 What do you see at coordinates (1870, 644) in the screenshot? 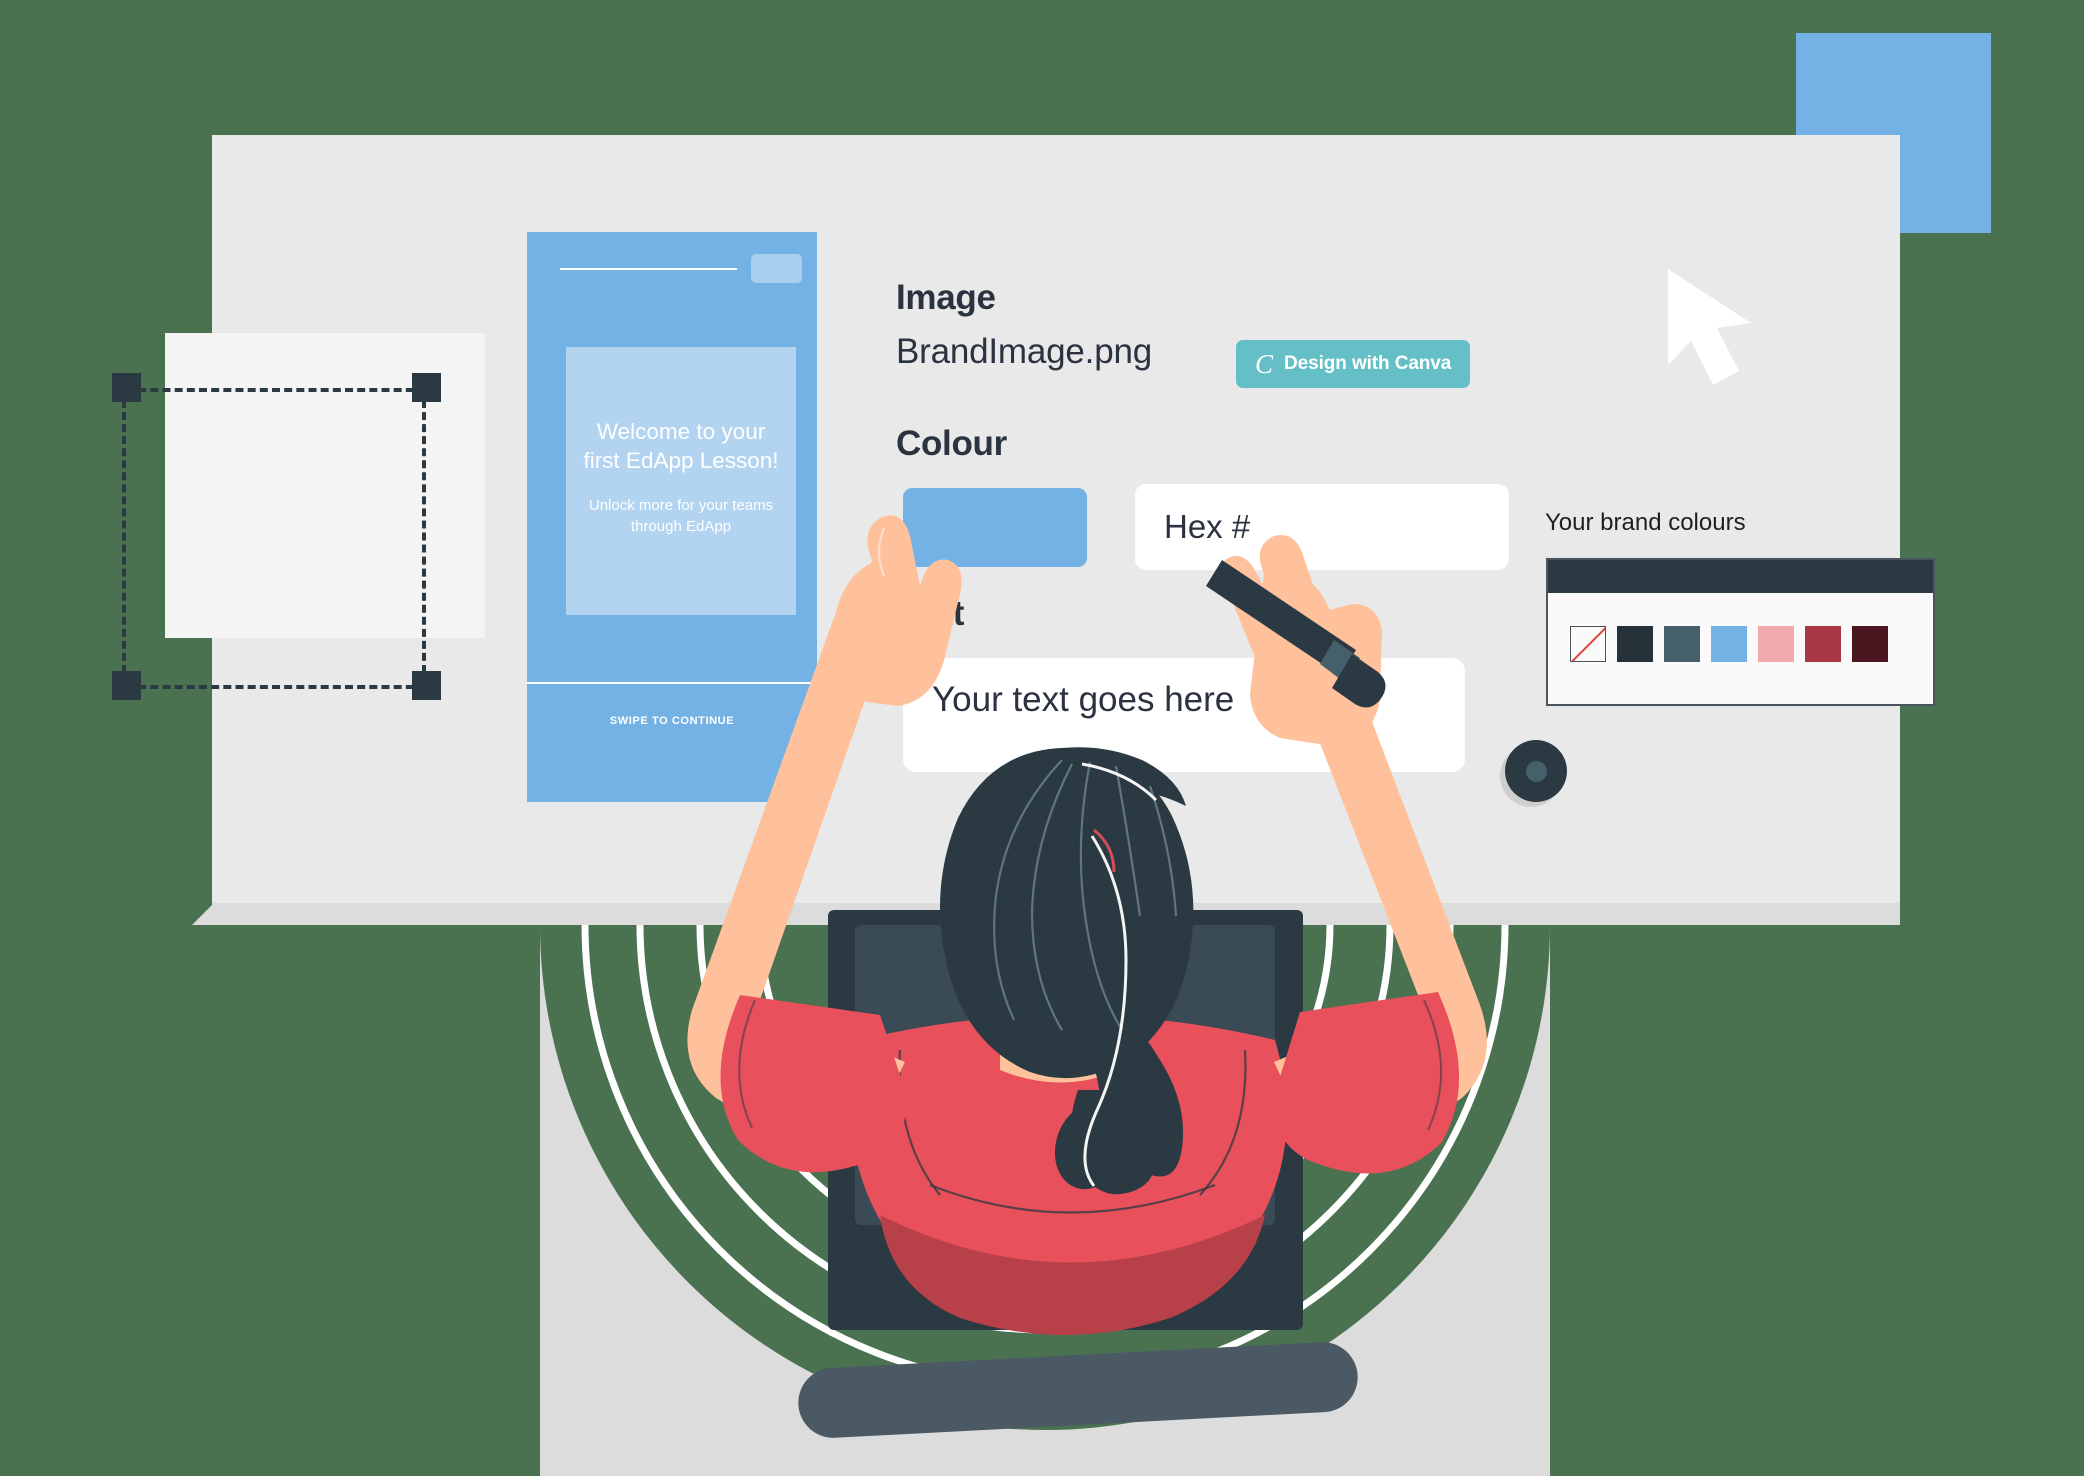
I see `swatch-dark-maroon` at bounding box center [1870, 644].